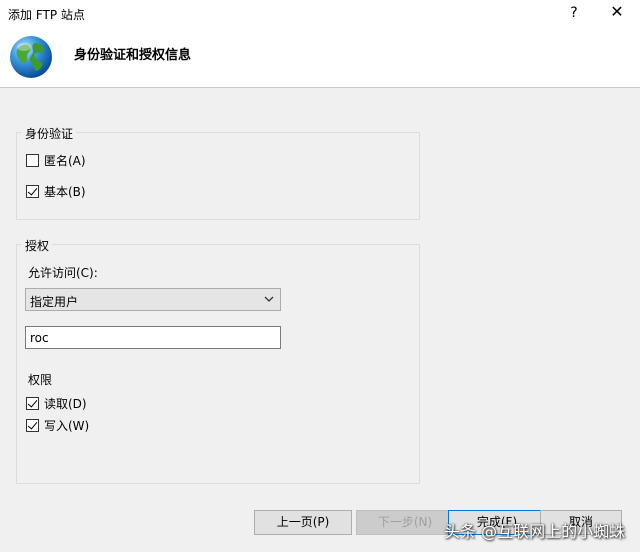 The image size is (640, 552). I want to click on anonymous-label: 匿名(A), so click(65, 161).